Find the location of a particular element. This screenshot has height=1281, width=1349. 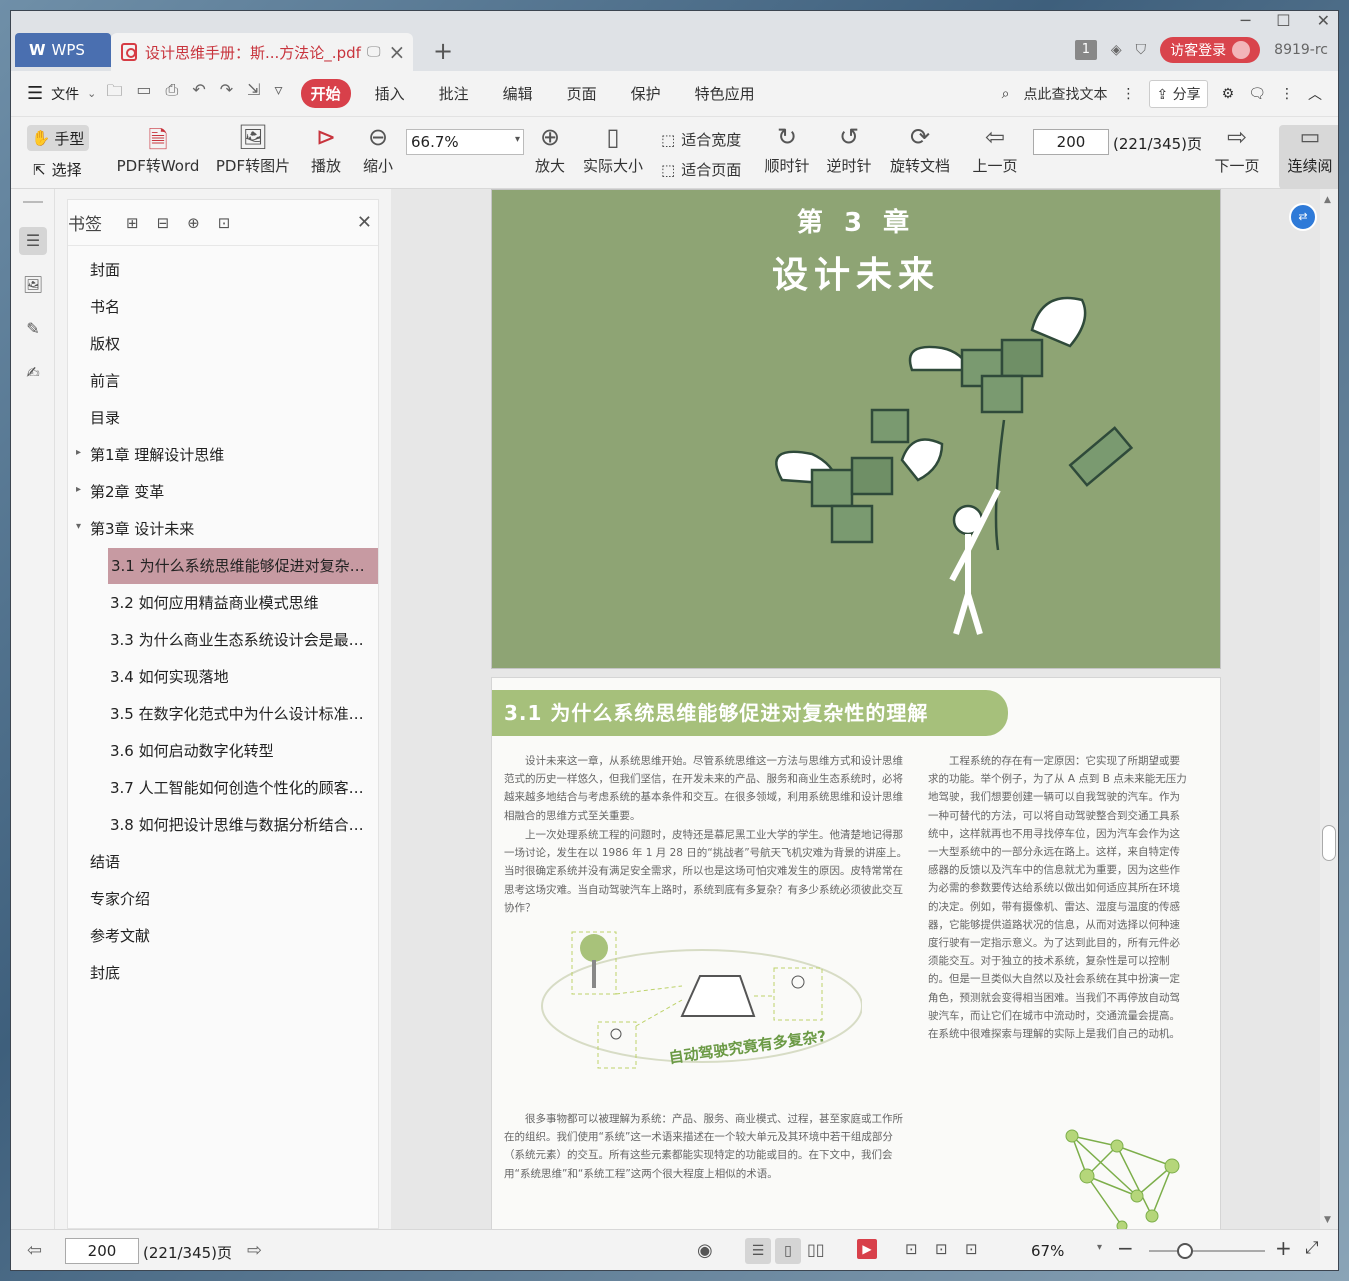

comment-icon: 🗨 is located at coordinates (1257, 94).